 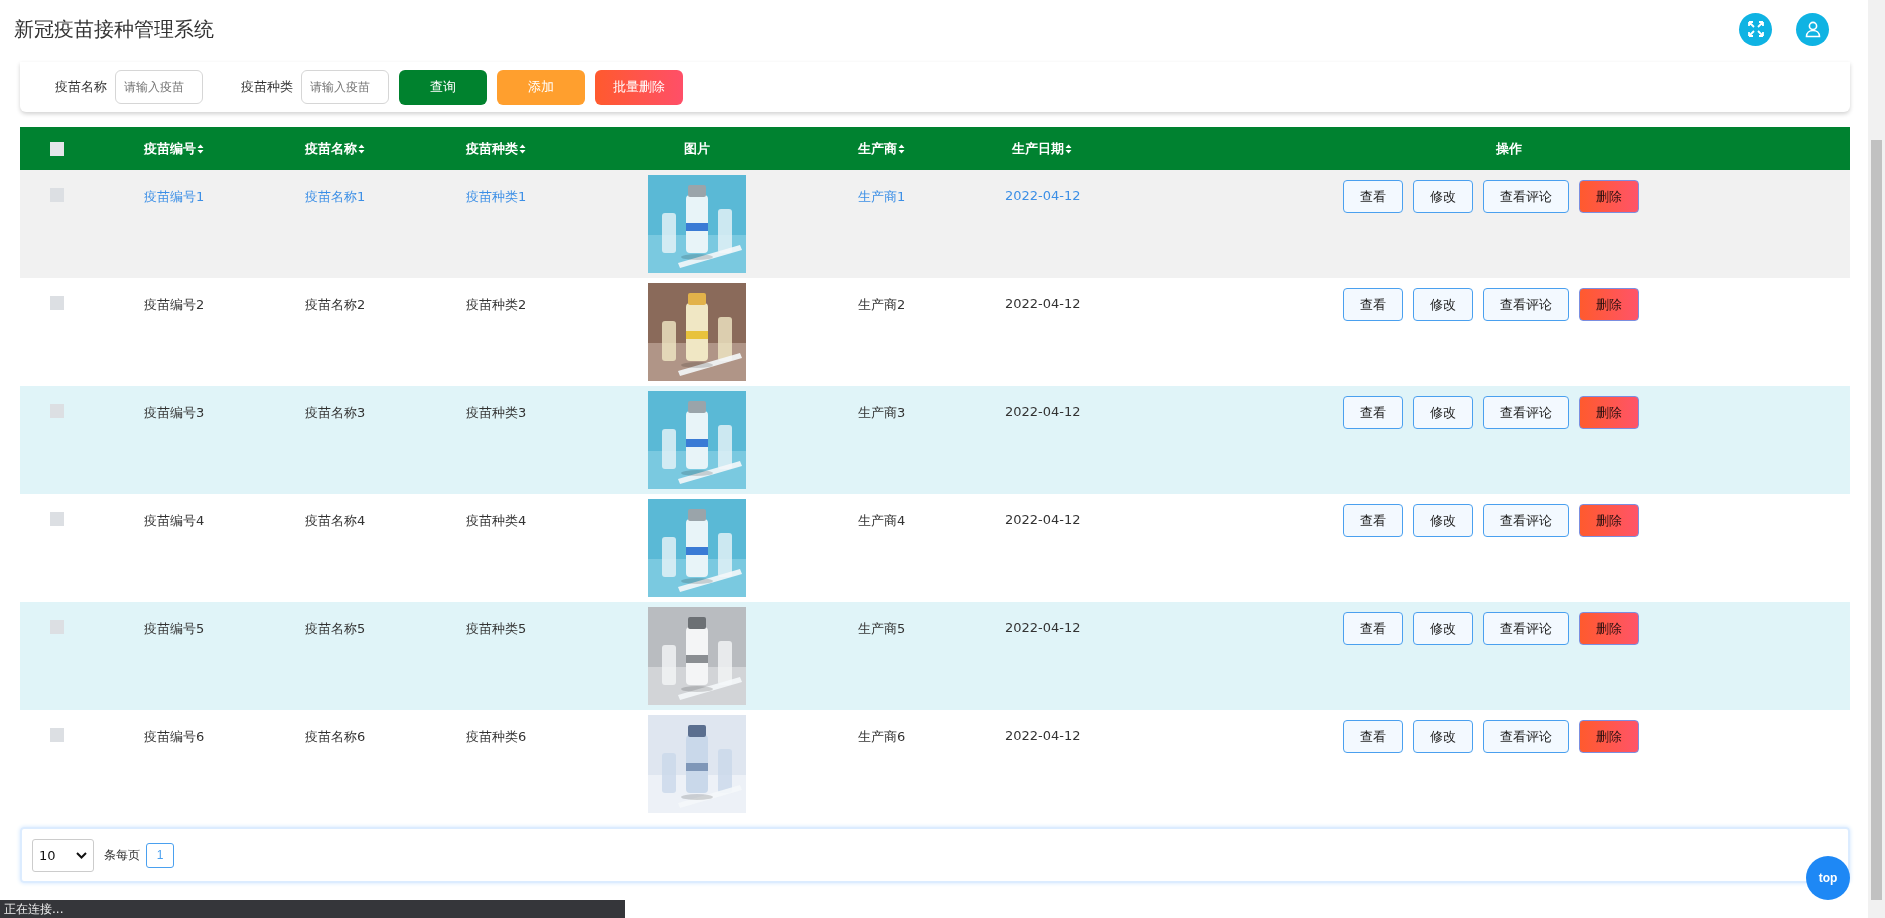 I want to click on table-cell: 疫苗名称3, so click(x=335, y=413).